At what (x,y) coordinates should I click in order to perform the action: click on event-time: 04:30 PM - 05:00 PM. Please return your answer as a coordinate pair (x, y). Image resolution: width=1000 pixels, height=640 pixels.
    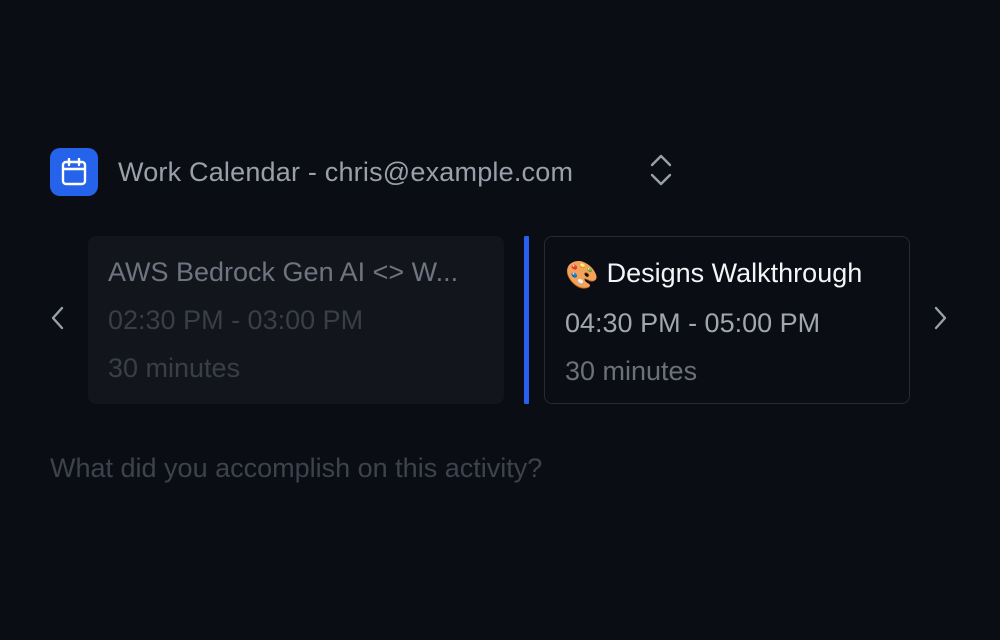
    Looking at the image, I should click on (693, 323).